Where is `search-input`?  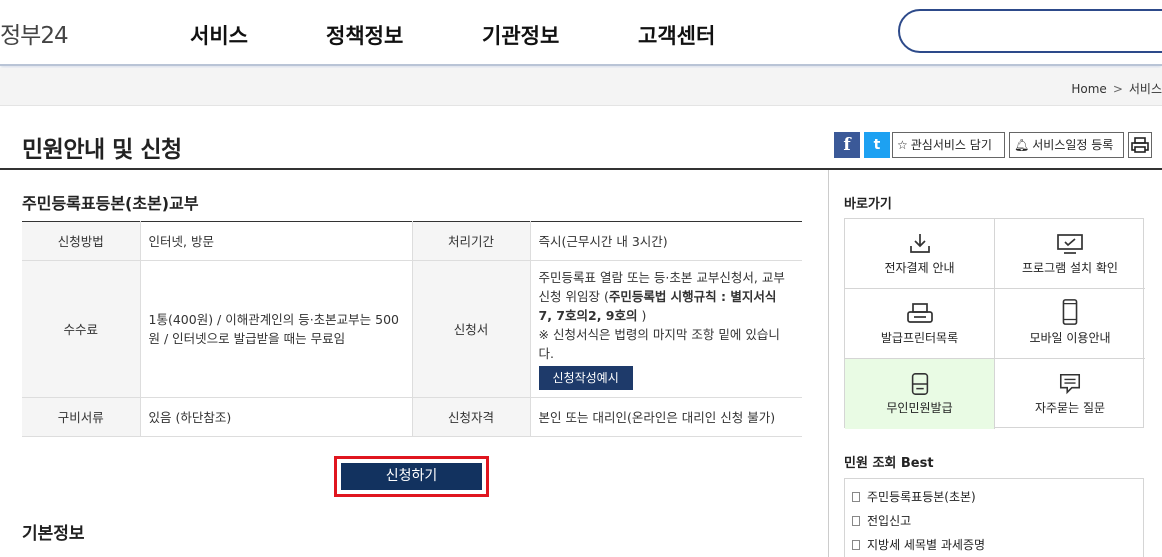 search-input is located at coordinates (1030, 31).